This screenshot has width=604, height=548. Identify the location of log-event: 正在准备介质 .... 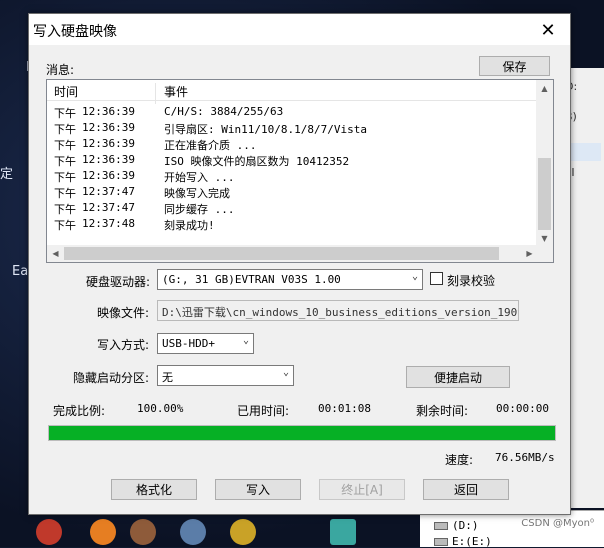
(210, 145).